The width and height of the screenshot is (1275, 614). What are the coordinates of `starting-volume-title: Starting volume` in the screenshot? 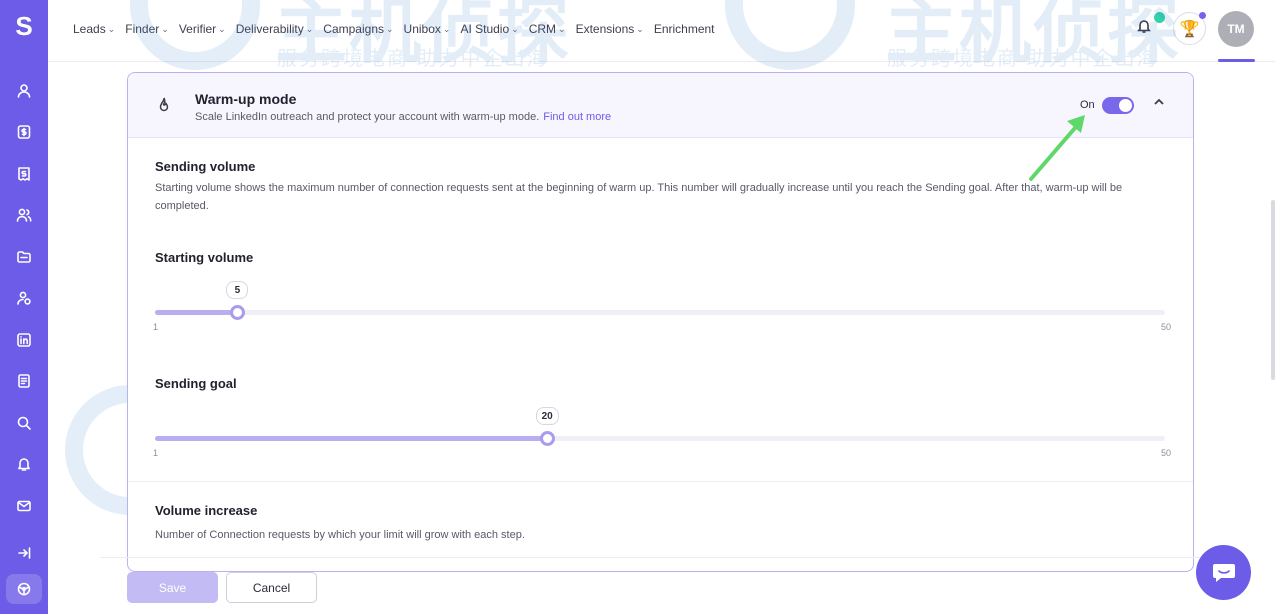 It's located at (204, 257).